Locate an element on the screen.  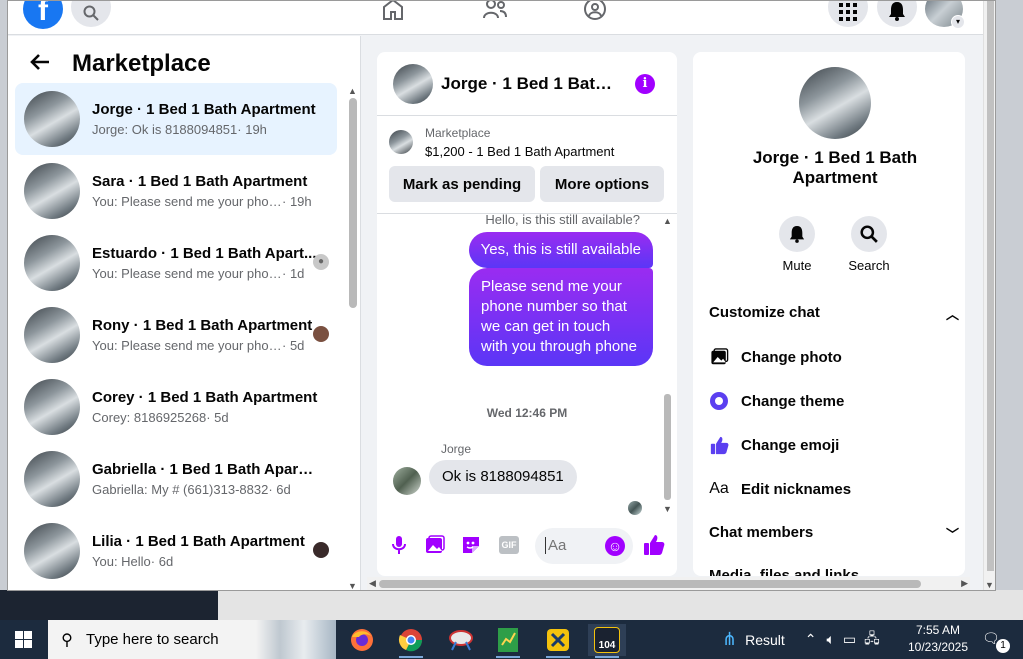
conversation-snippet: Jorge: Ok is 8188094851 is located at coordinates (165, 129).